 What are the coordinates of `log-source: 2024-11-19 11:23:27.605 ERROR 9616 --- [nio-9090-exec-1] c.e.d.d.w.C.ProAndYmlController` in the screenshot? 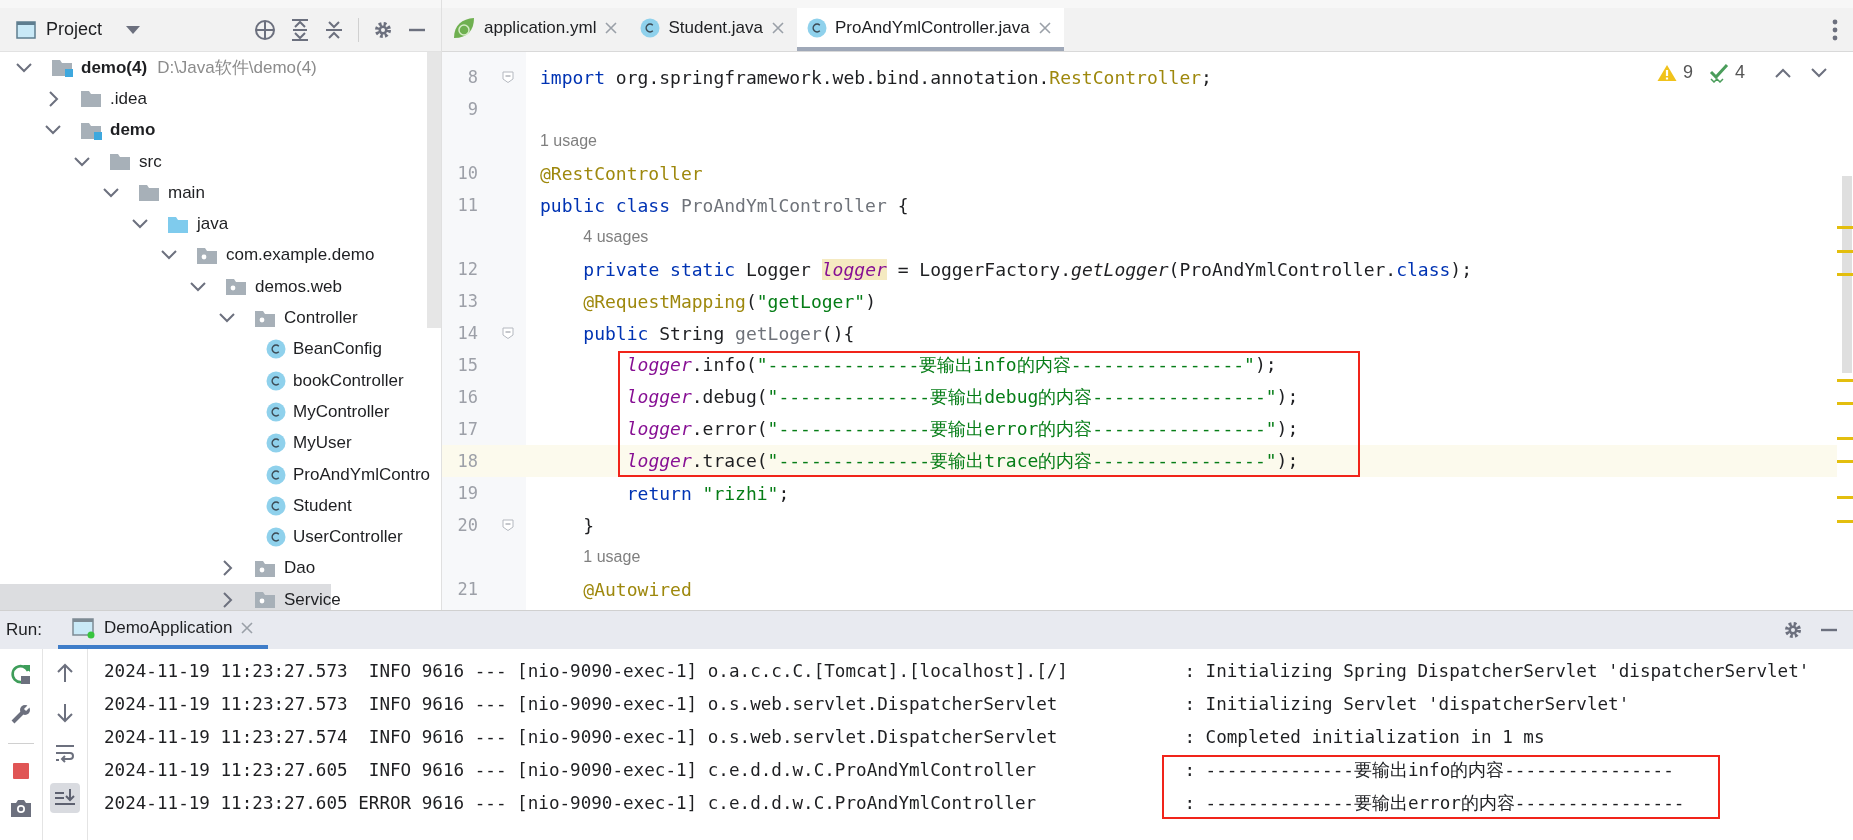 It's located at (571, 802).